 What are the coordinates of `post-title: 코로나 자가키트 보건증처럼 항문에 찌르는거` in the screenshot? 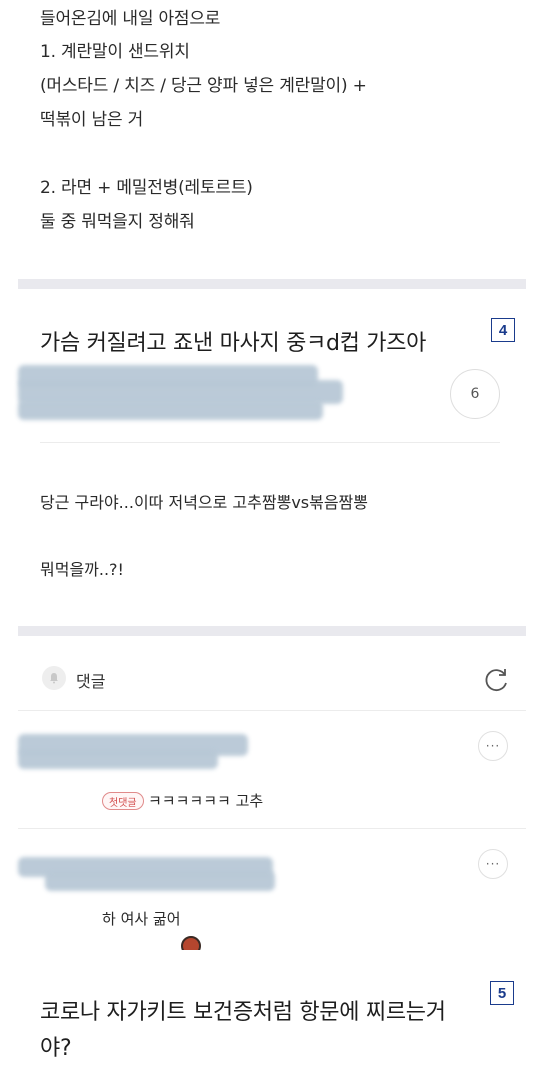 It's located at (243, 1010).